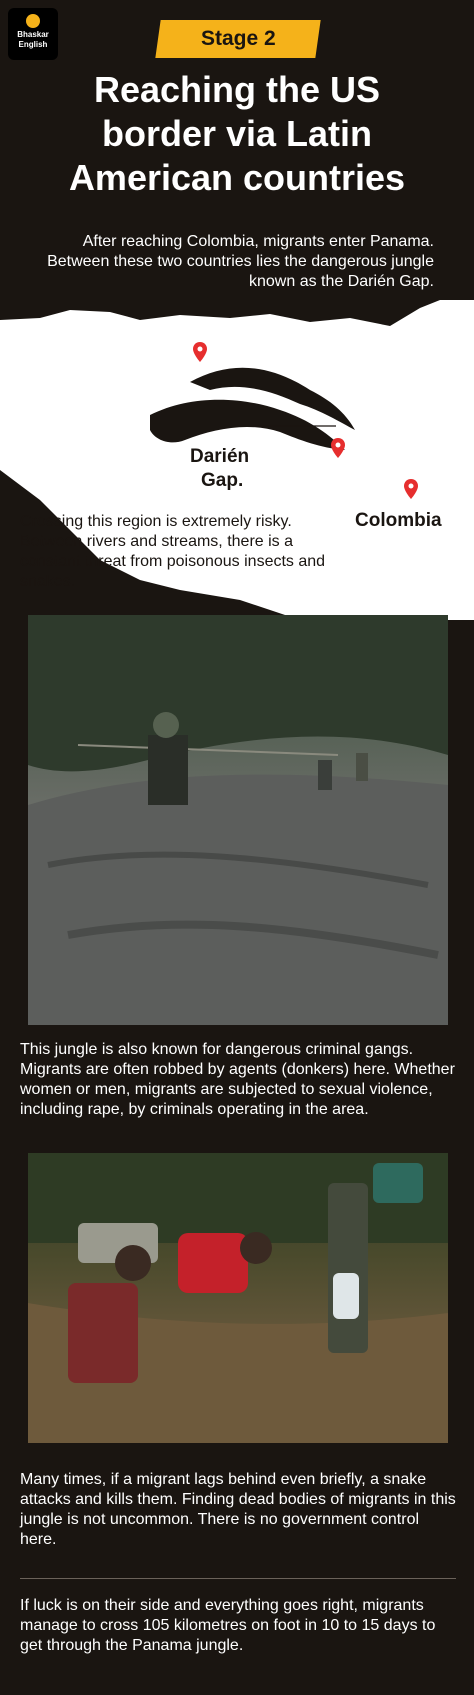 The image size is (474, 1695). I want to click on panama-label: Panama, so click(255, 350).